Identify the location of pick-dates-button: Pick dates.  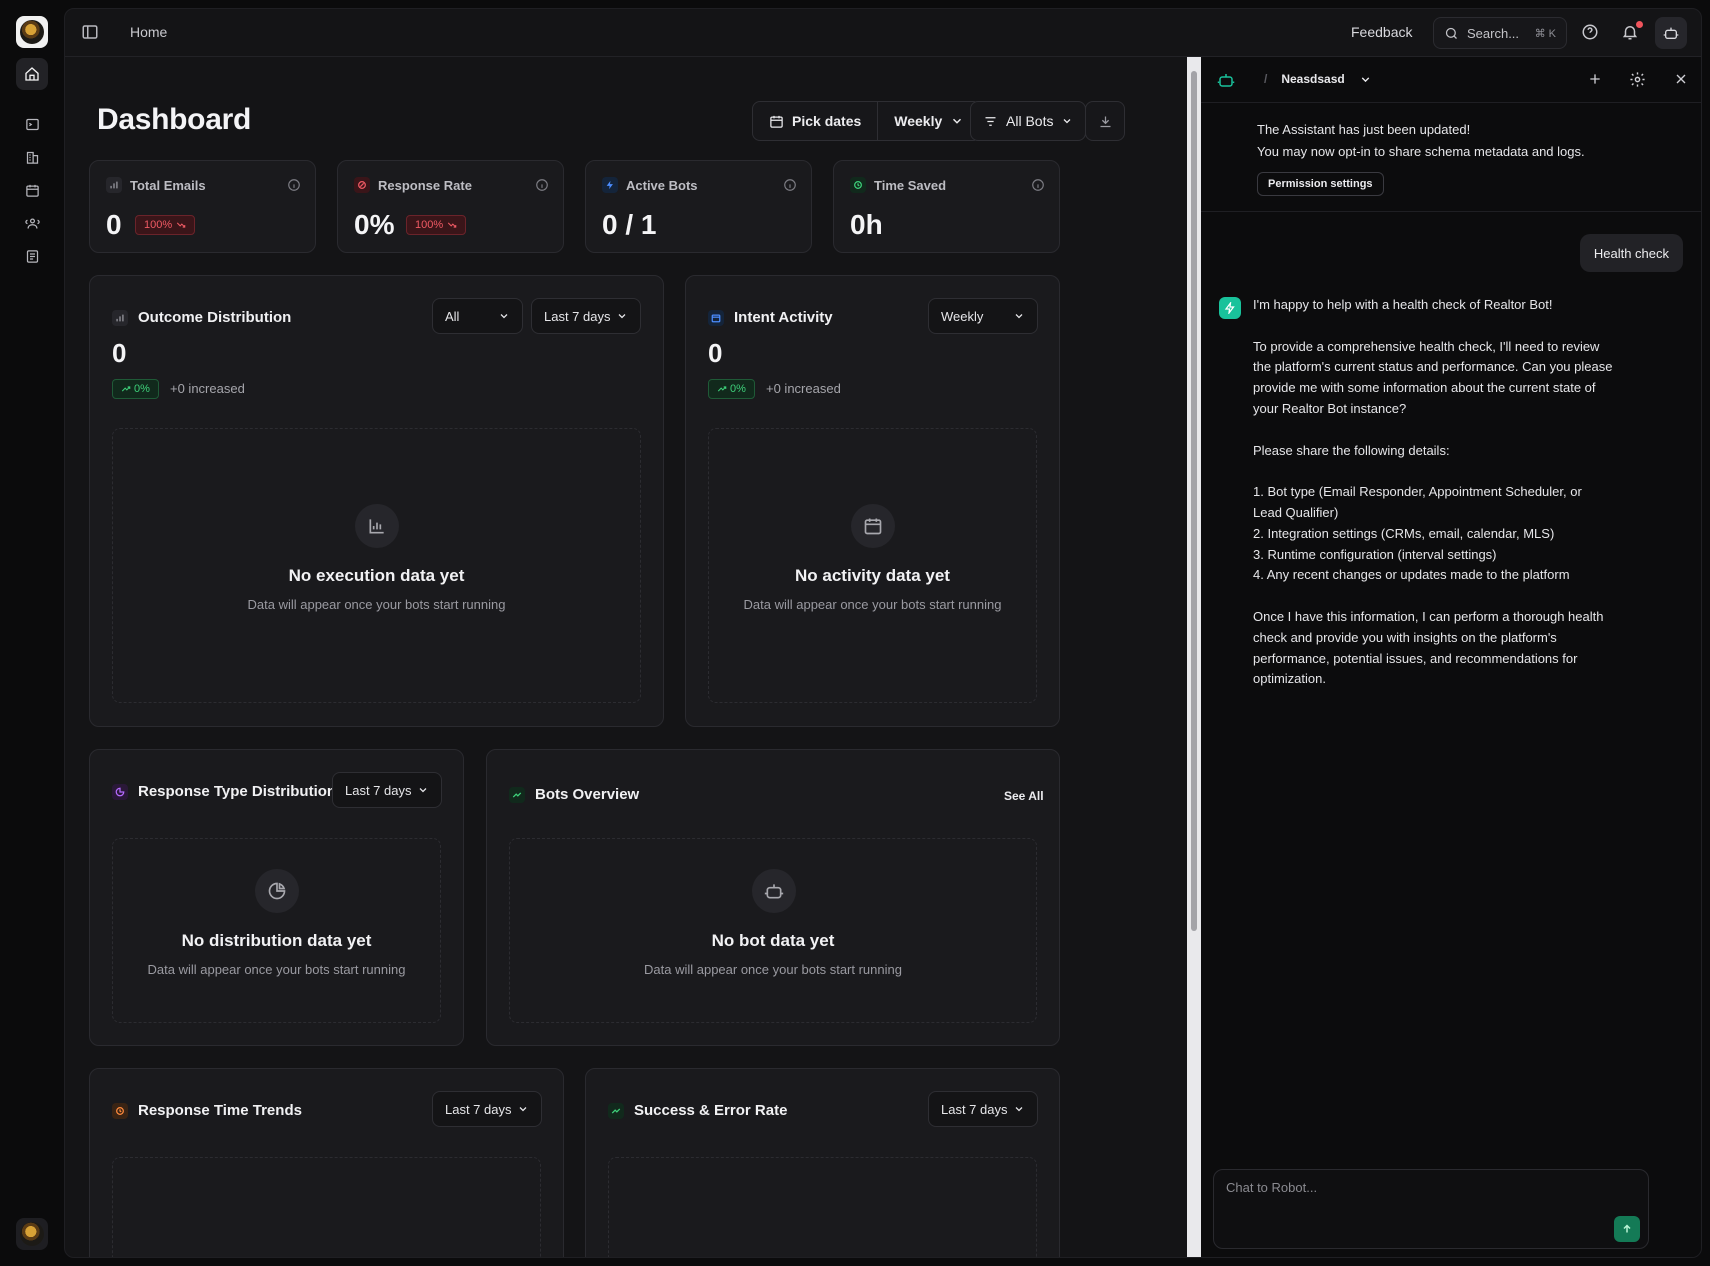
(815, 121).